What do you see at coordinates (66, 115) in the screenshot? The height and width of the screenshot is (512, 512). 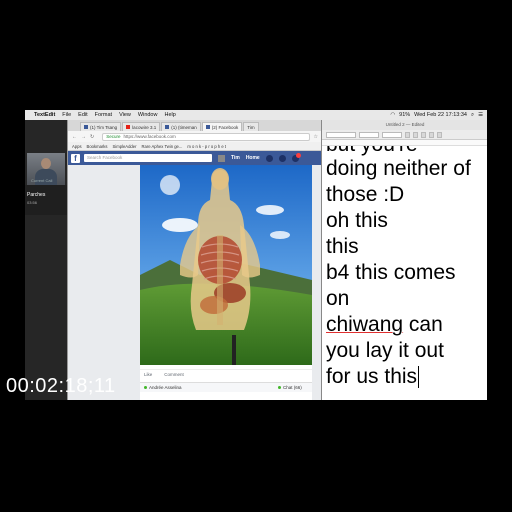 I see `menu-file: File` at bounding box center [66, 115].